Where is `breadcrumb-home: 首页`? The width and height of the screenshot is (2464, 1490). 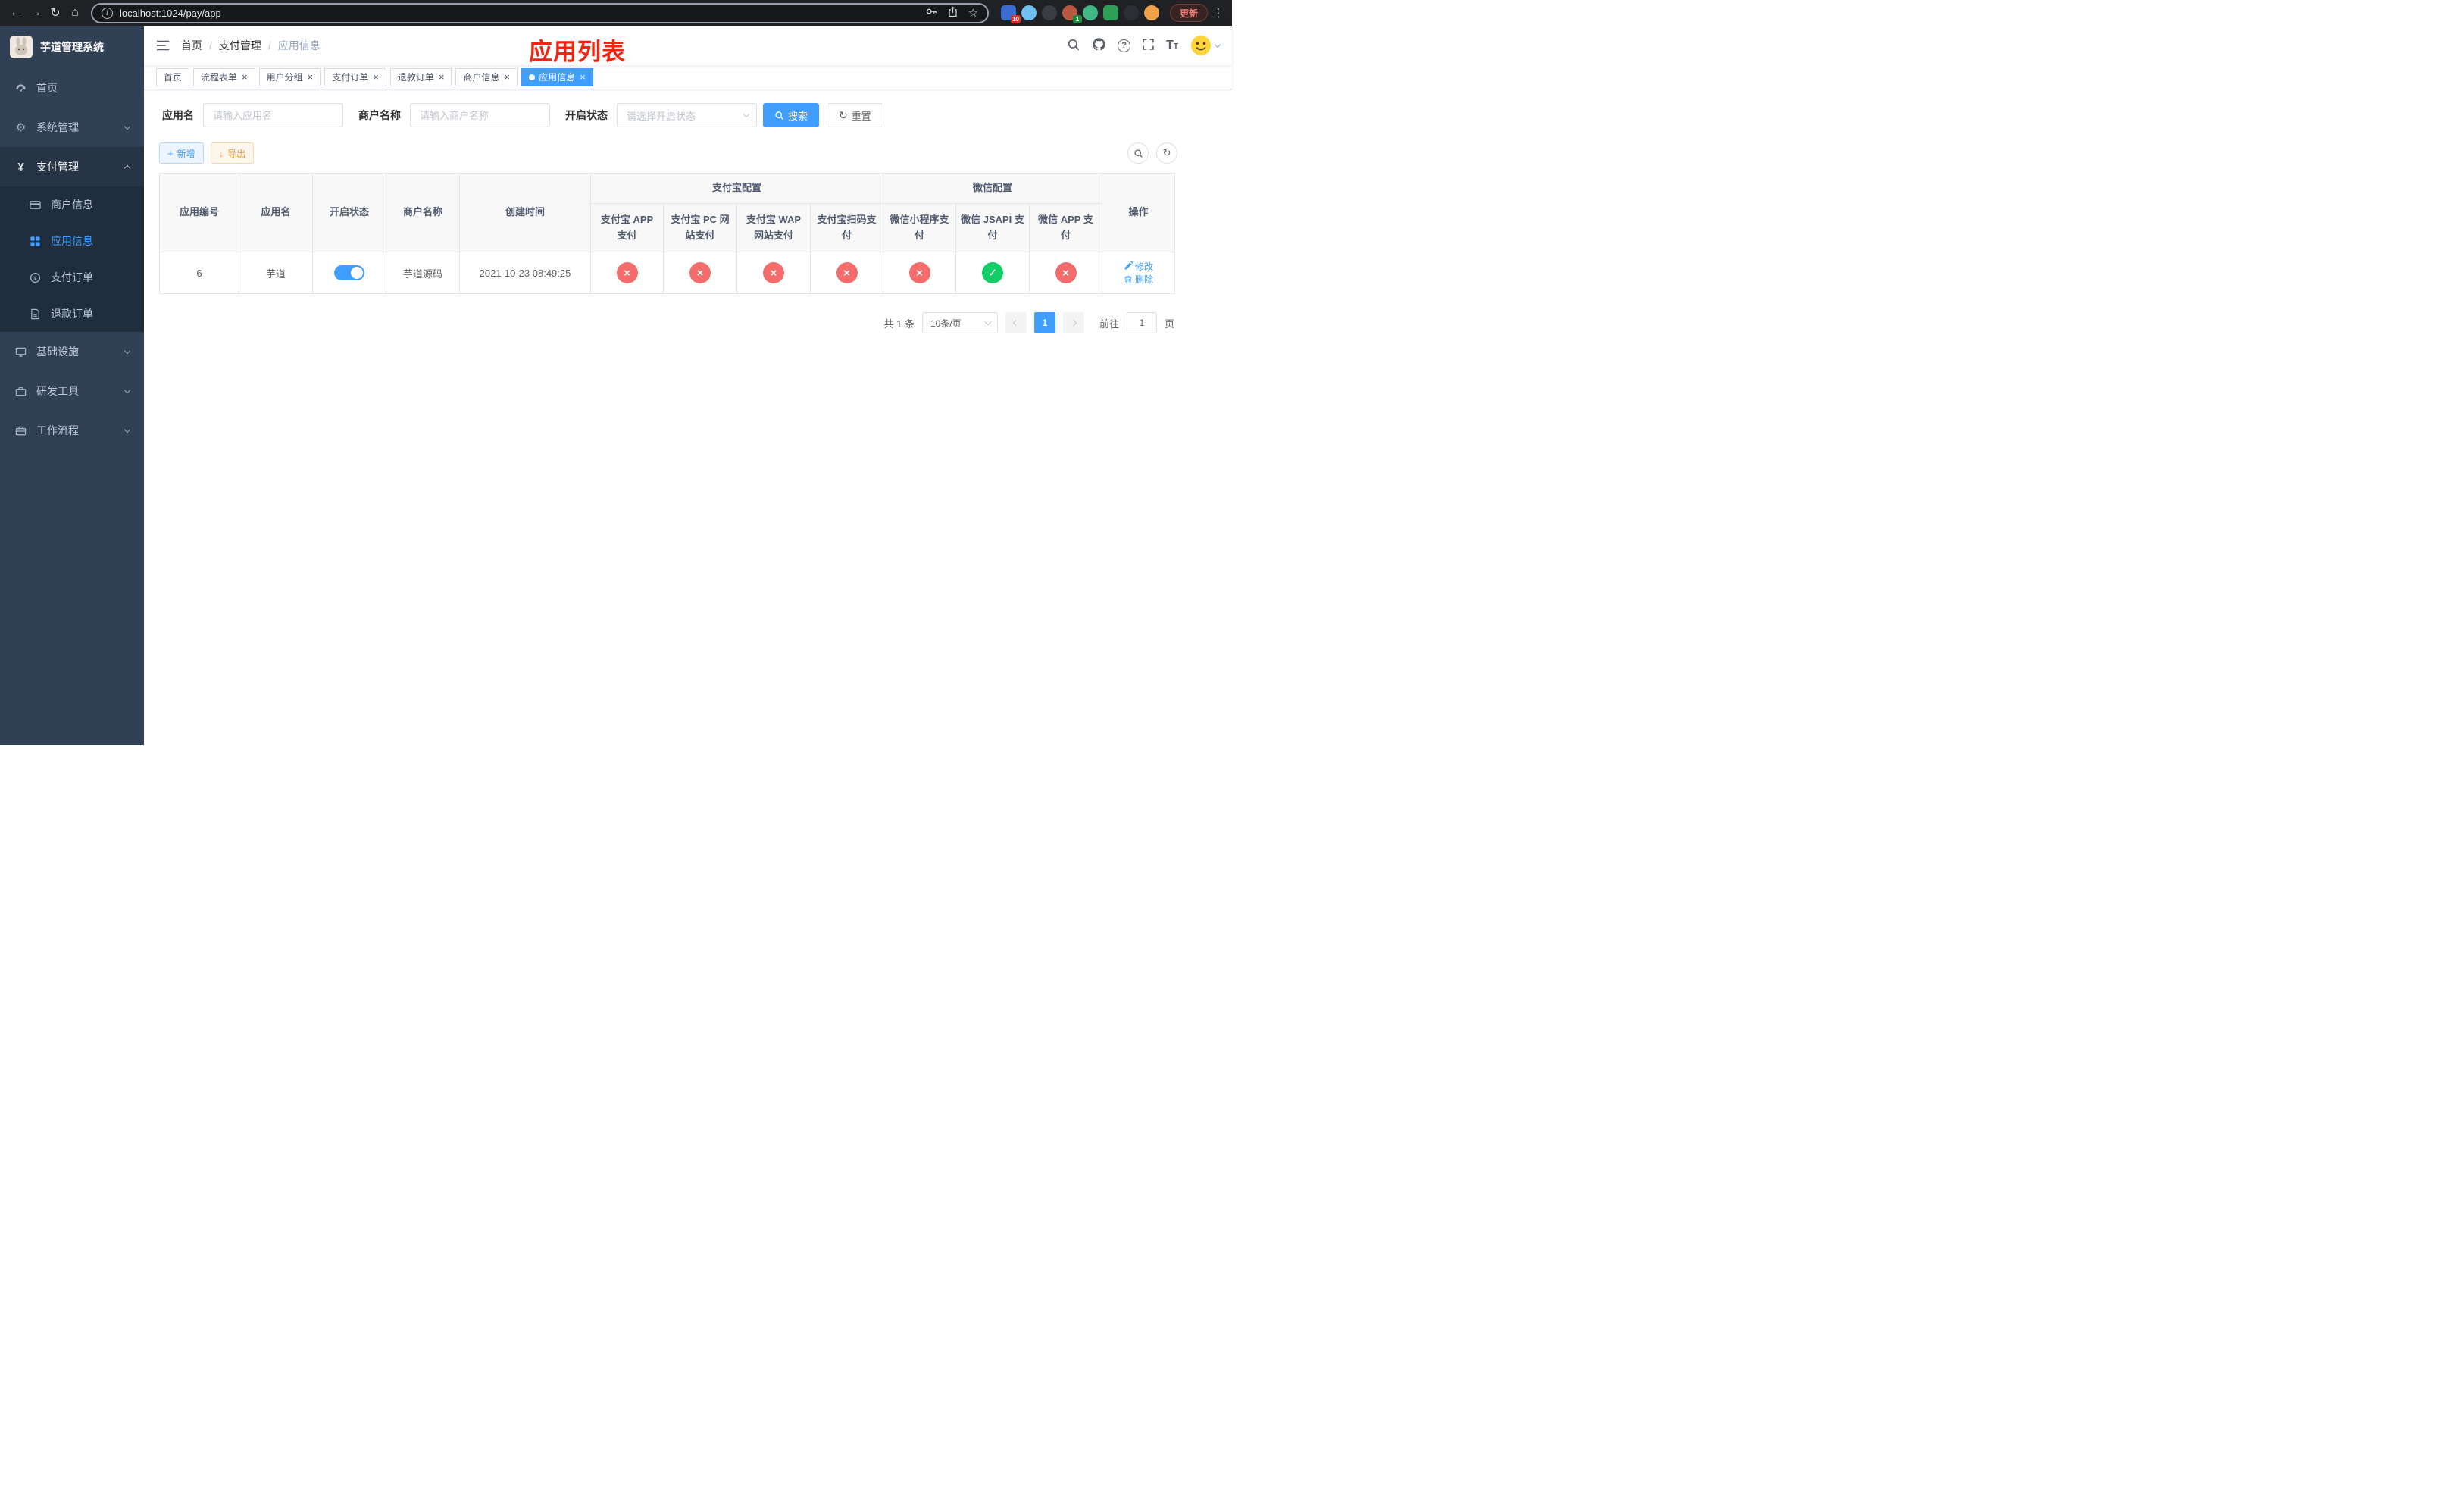 breadcrumb-home: 首页 is located at coordinates (191, 45).